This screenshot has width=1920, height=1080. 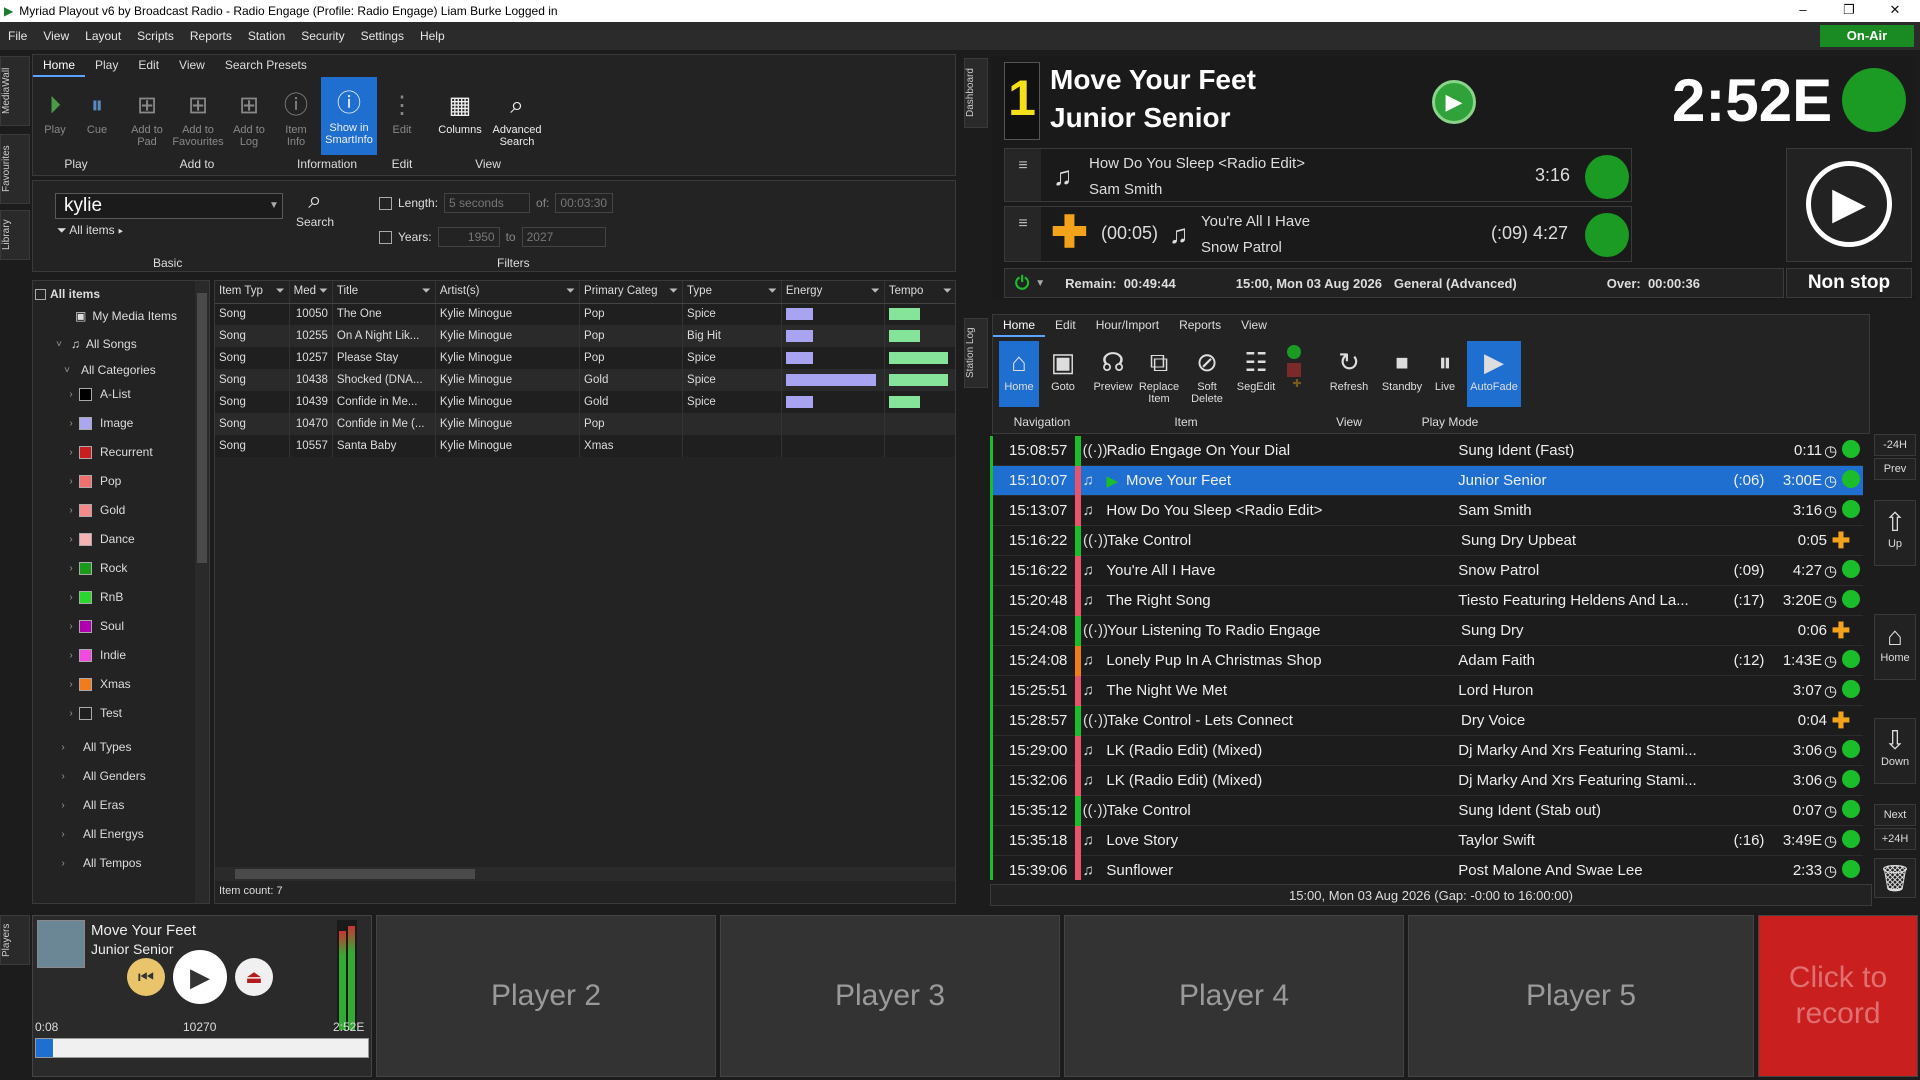 I want to click on tree-category-item: › Recurrent, so click(x=103, y=452).